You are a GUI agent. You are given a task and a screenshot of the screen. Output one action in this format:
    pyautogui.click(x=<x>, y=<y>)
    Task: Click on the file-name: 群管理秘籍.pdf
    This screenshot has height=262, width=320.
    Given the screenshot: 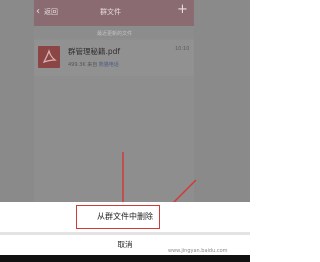 What is the action you would take?
    pyautogui.click(x=94, y=51)
    